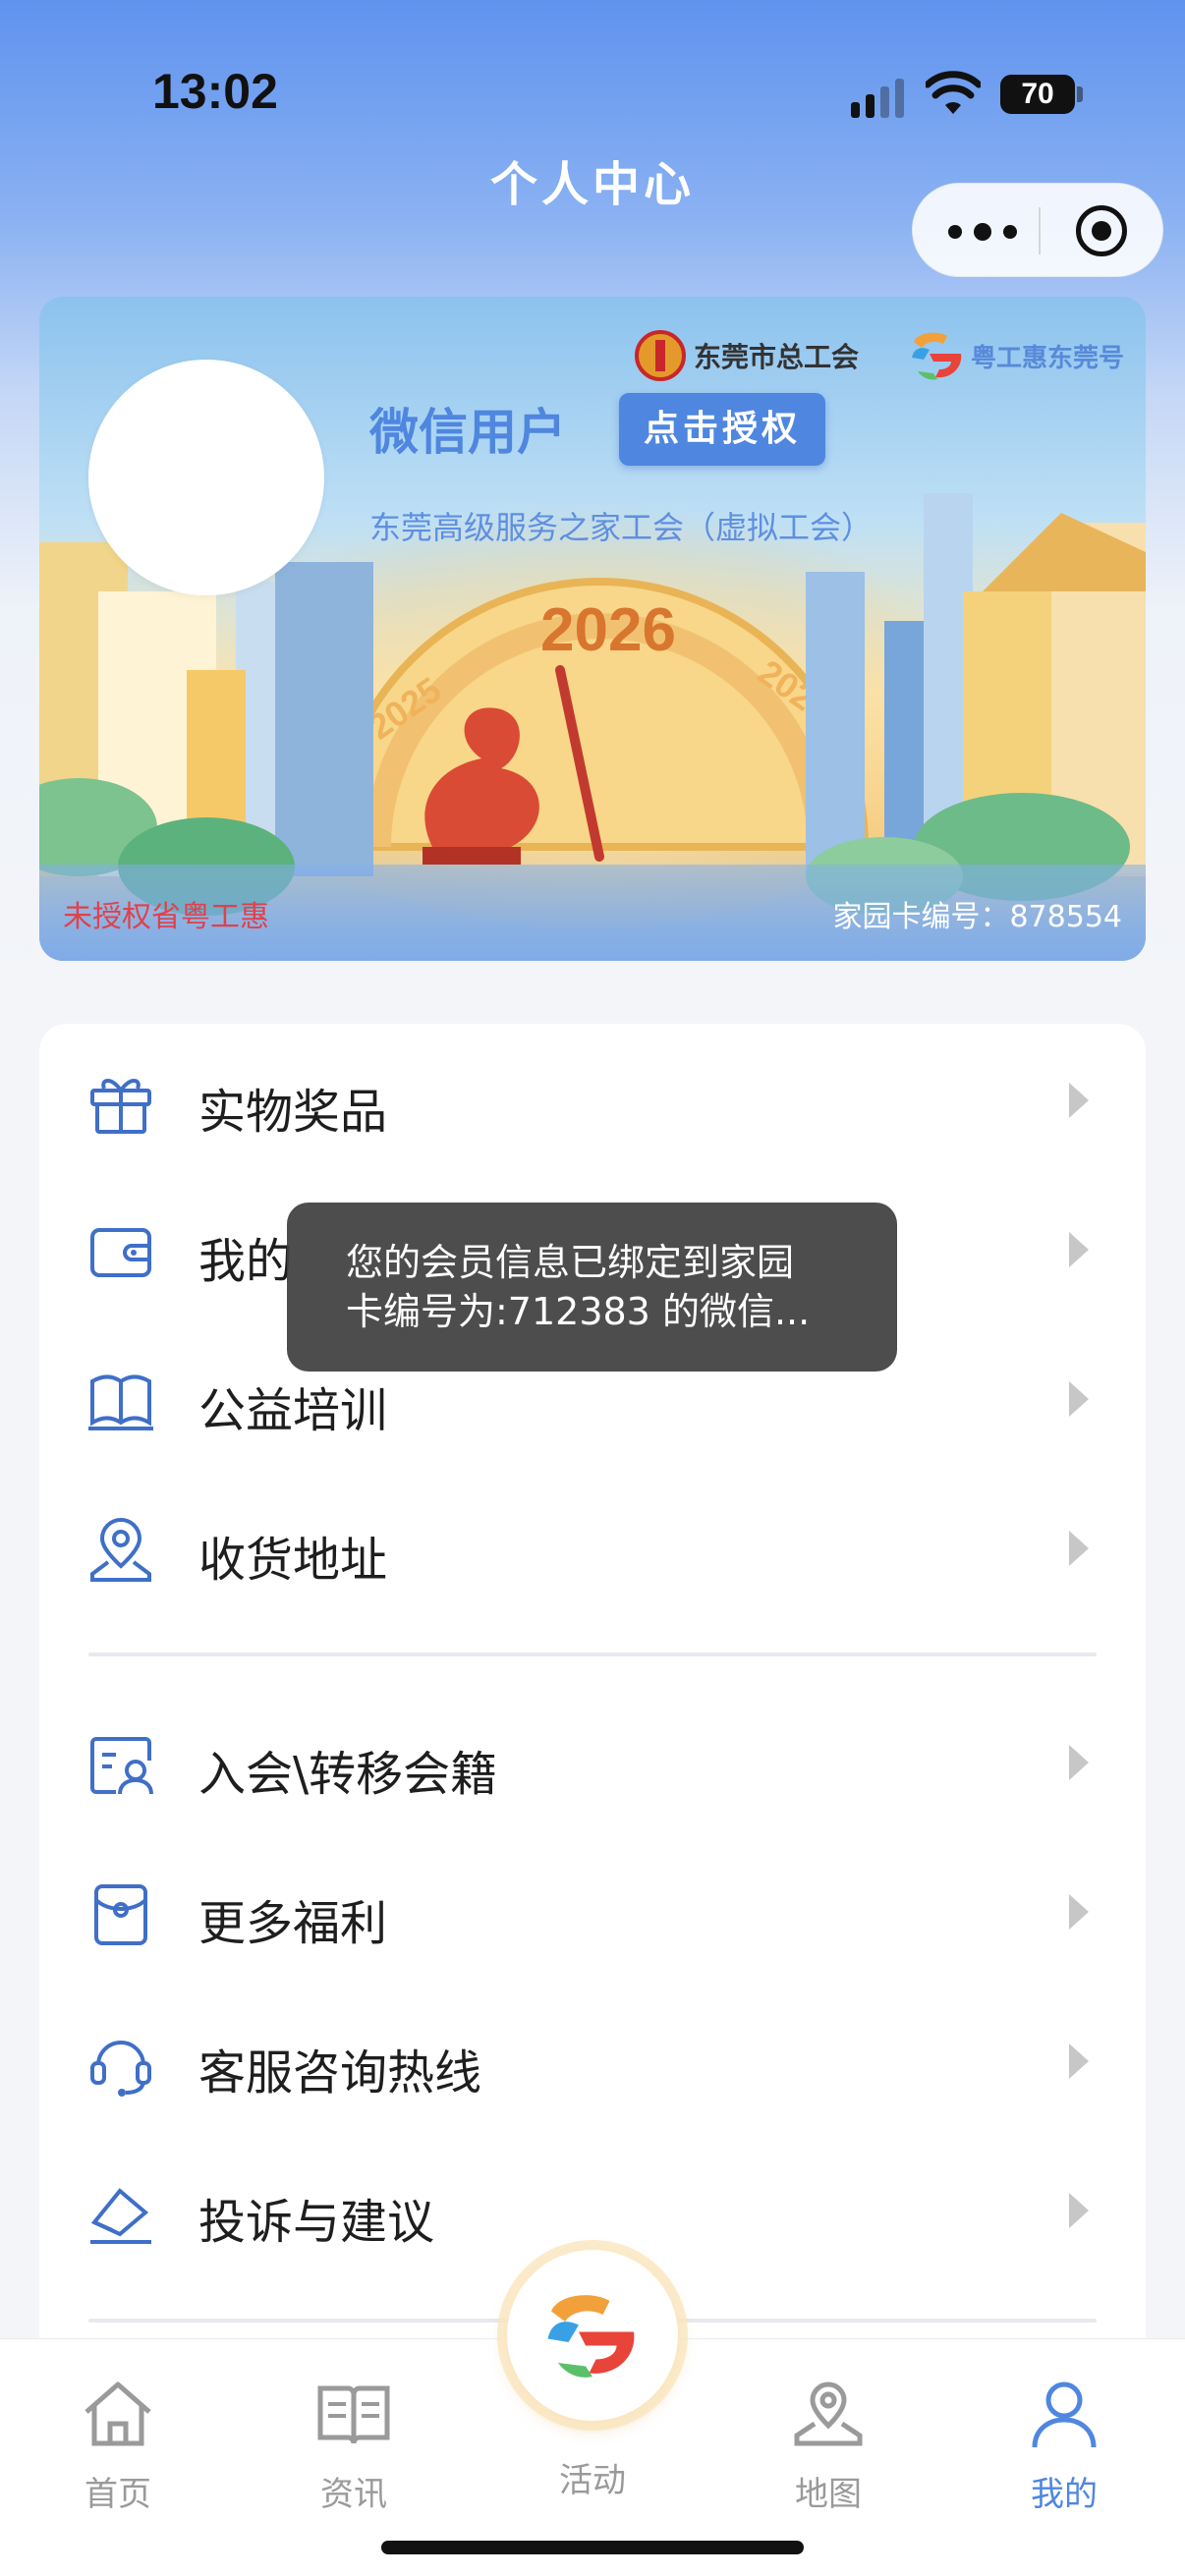 The height and width of the screenshot is (2576, 1185). I want to click on news-icon, so click(353, 2414).